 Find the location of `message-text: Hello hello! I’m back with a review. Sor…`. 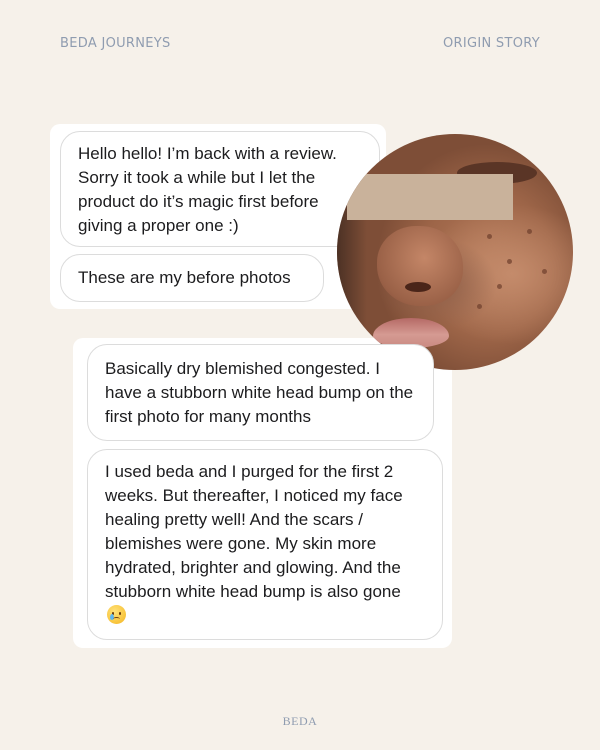

message-text: Hello hello! I’m back with a review. Sor… is located at coordinates (207, 189).